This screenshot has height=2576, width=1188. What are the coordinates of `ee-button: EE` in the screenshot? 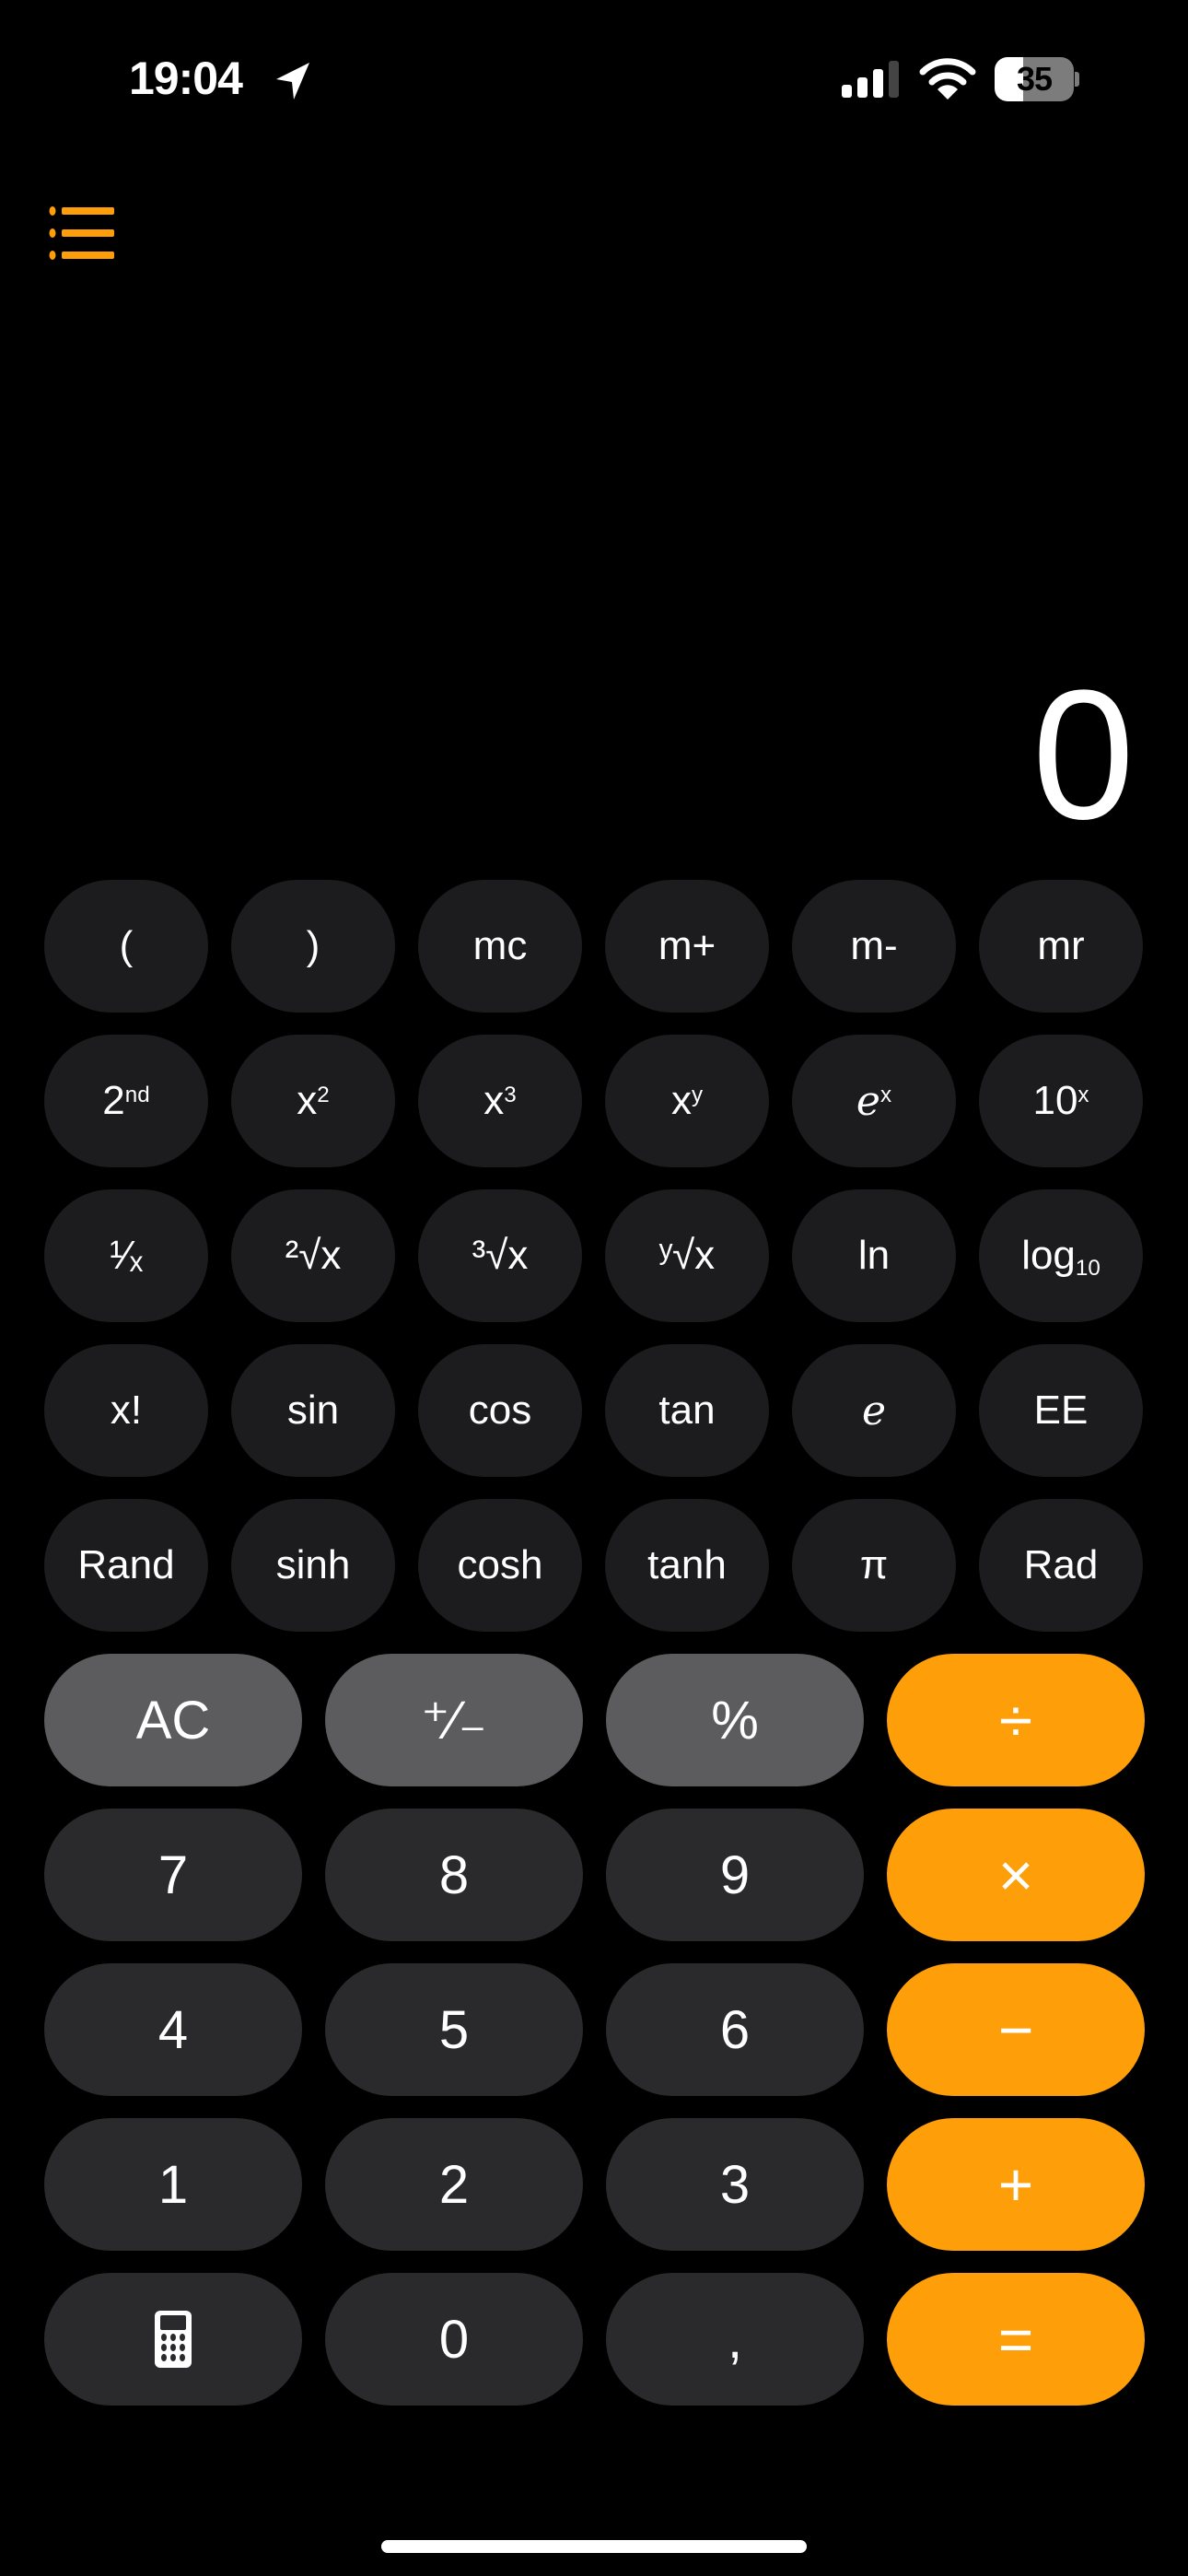 It's located at (1061, 1410).